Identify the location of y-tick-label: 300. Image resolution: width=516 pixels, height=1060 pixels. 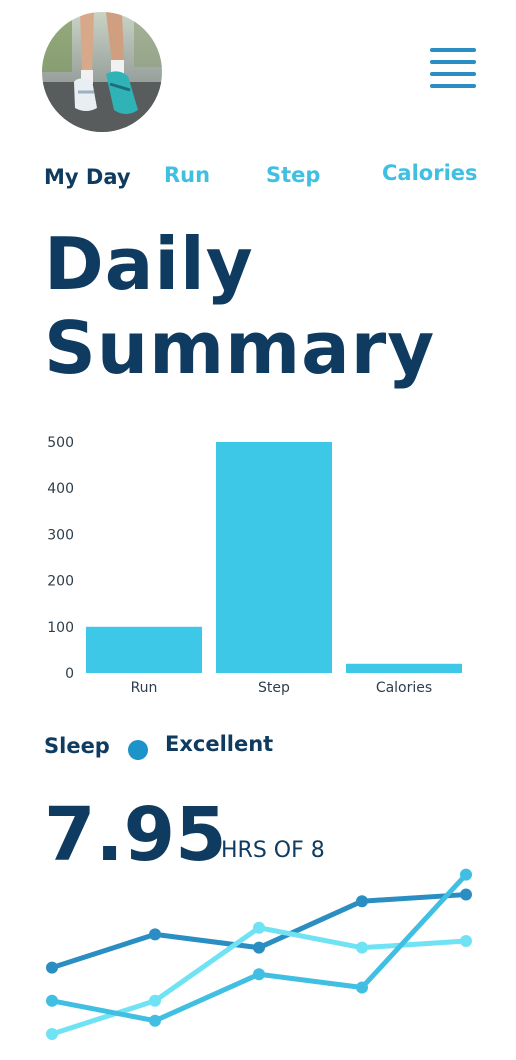
(60, 535).